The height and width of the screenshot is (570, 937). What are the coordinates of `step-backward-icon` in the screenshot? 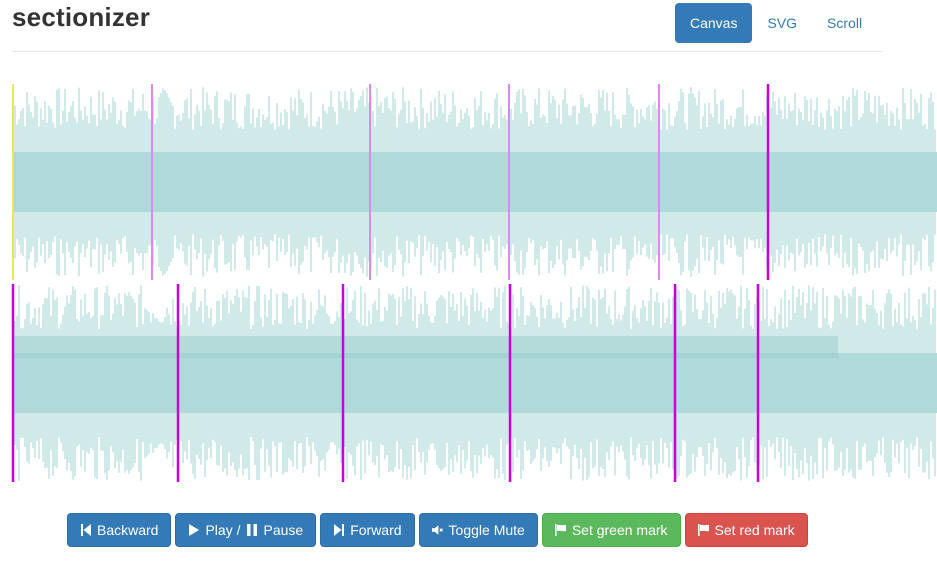 It's located at (85, 530).